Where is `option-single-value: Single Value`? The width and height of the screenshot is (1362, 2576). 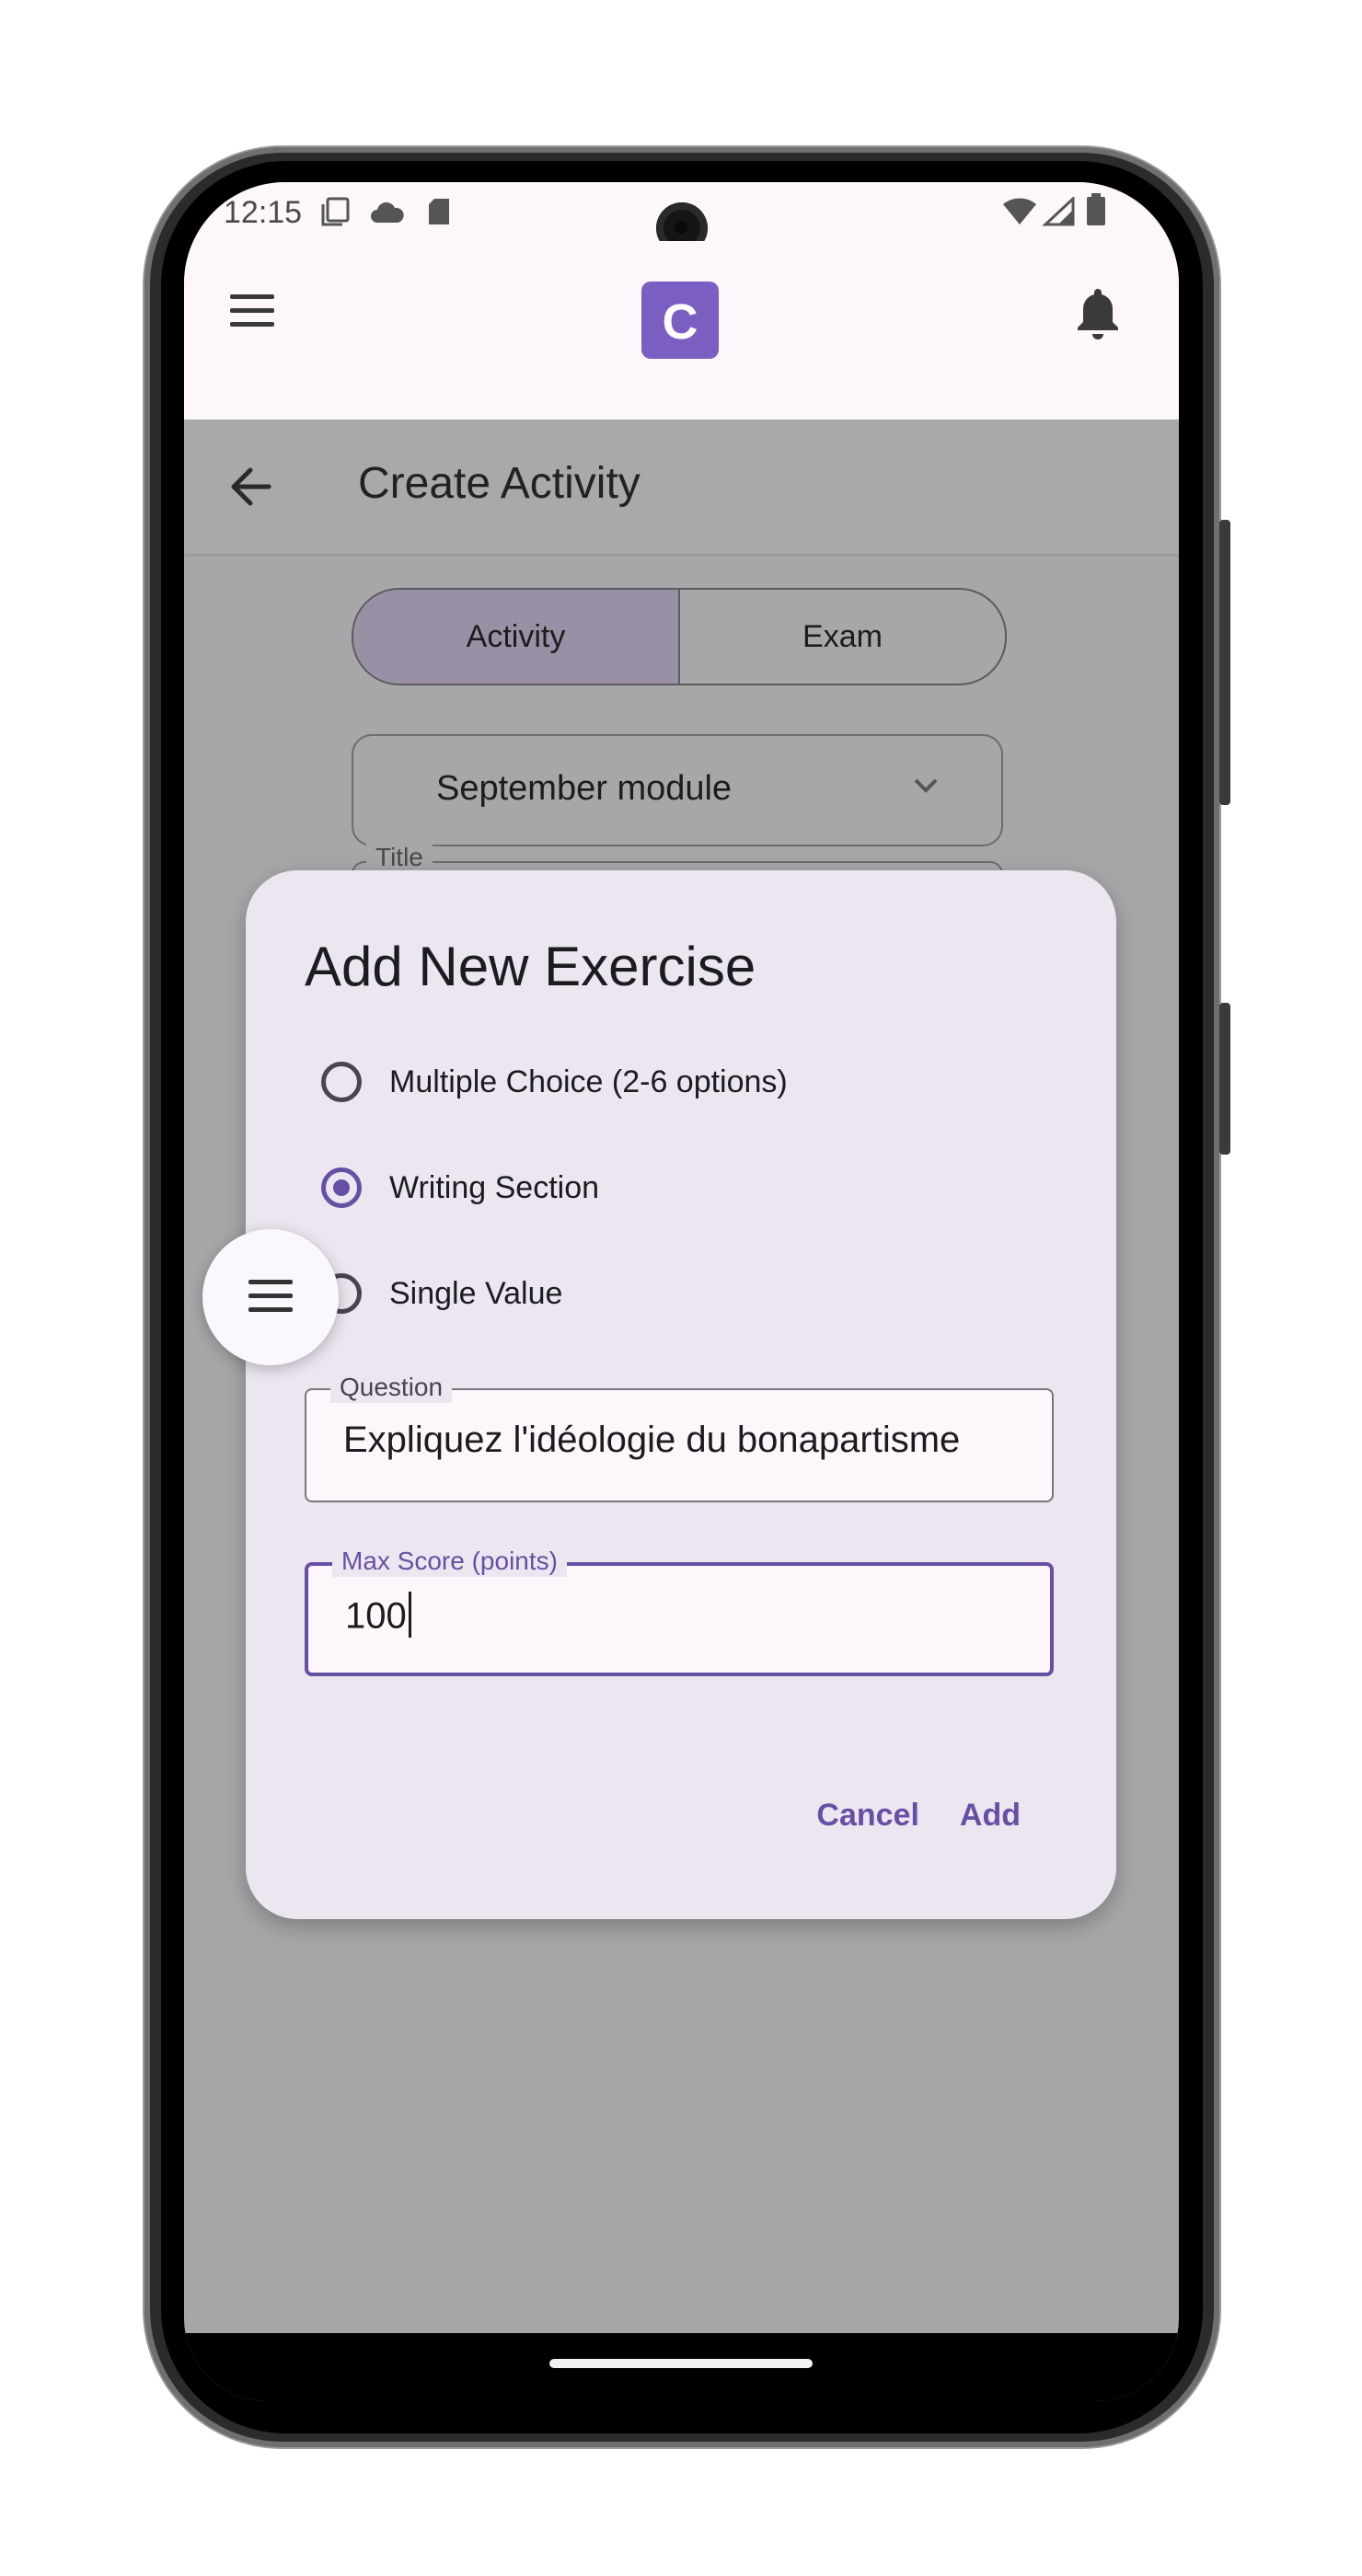
option-single-value: Single Value is located at coordinates (441, 1293).